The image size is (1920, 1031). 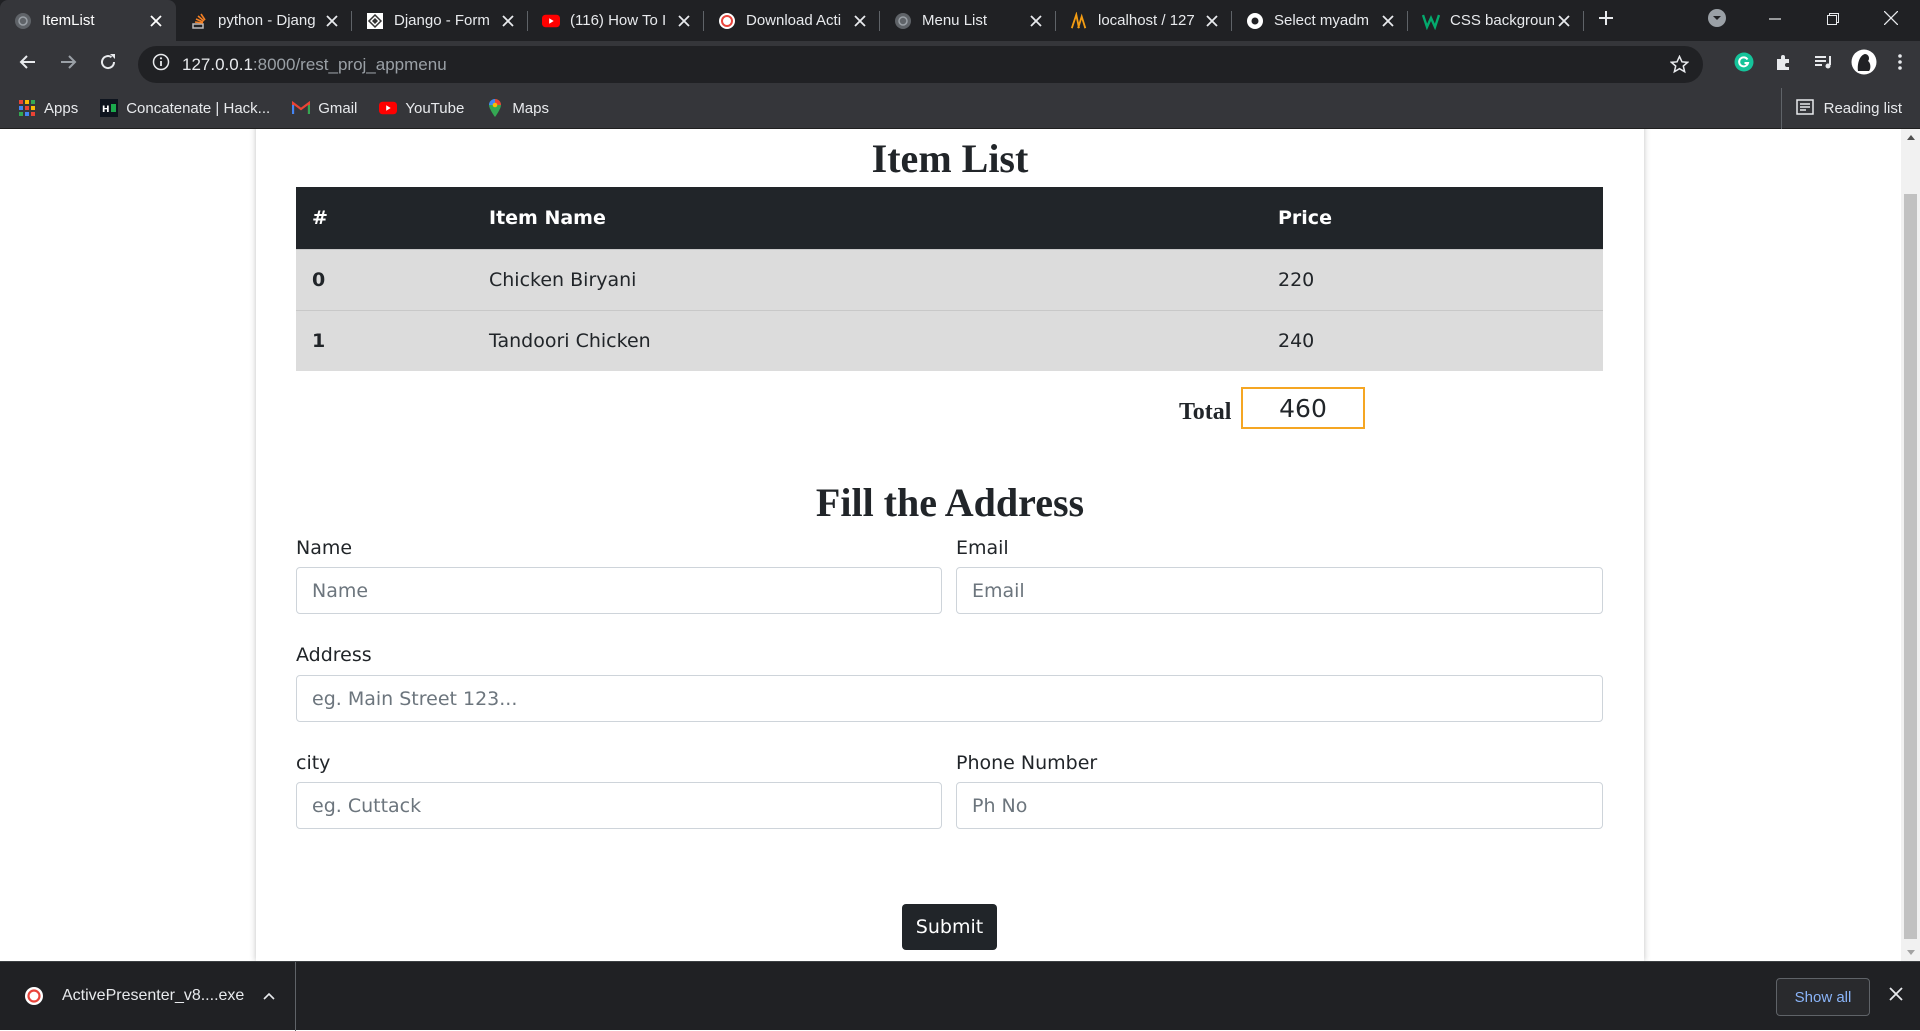 What do you see at coordinates (920, 64) in the screenshot?
I see `address-bar: 127.0.0.1:8000/rest_proj_appmenu` at bounding box center [920, 64].